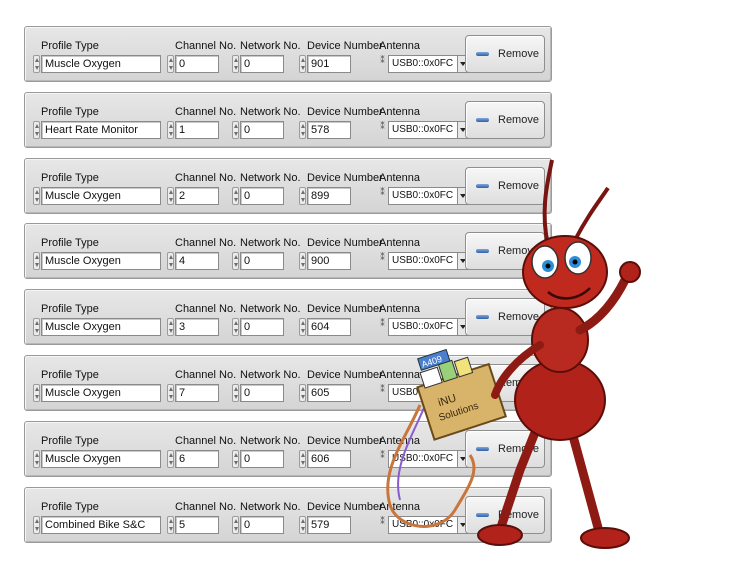 This screenshot has height=563, width=750. Describe the element at coordinates (197, 130) in the screenshot. I see `channel-no-field: 1` at that location.